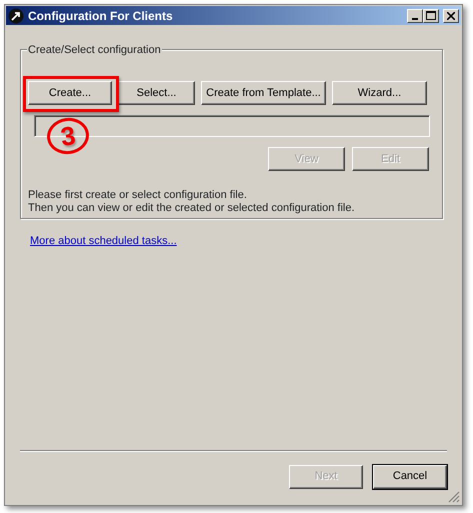 This screenshot has width=473, height=513. I want to click on minimize-button, so click(415, 15).